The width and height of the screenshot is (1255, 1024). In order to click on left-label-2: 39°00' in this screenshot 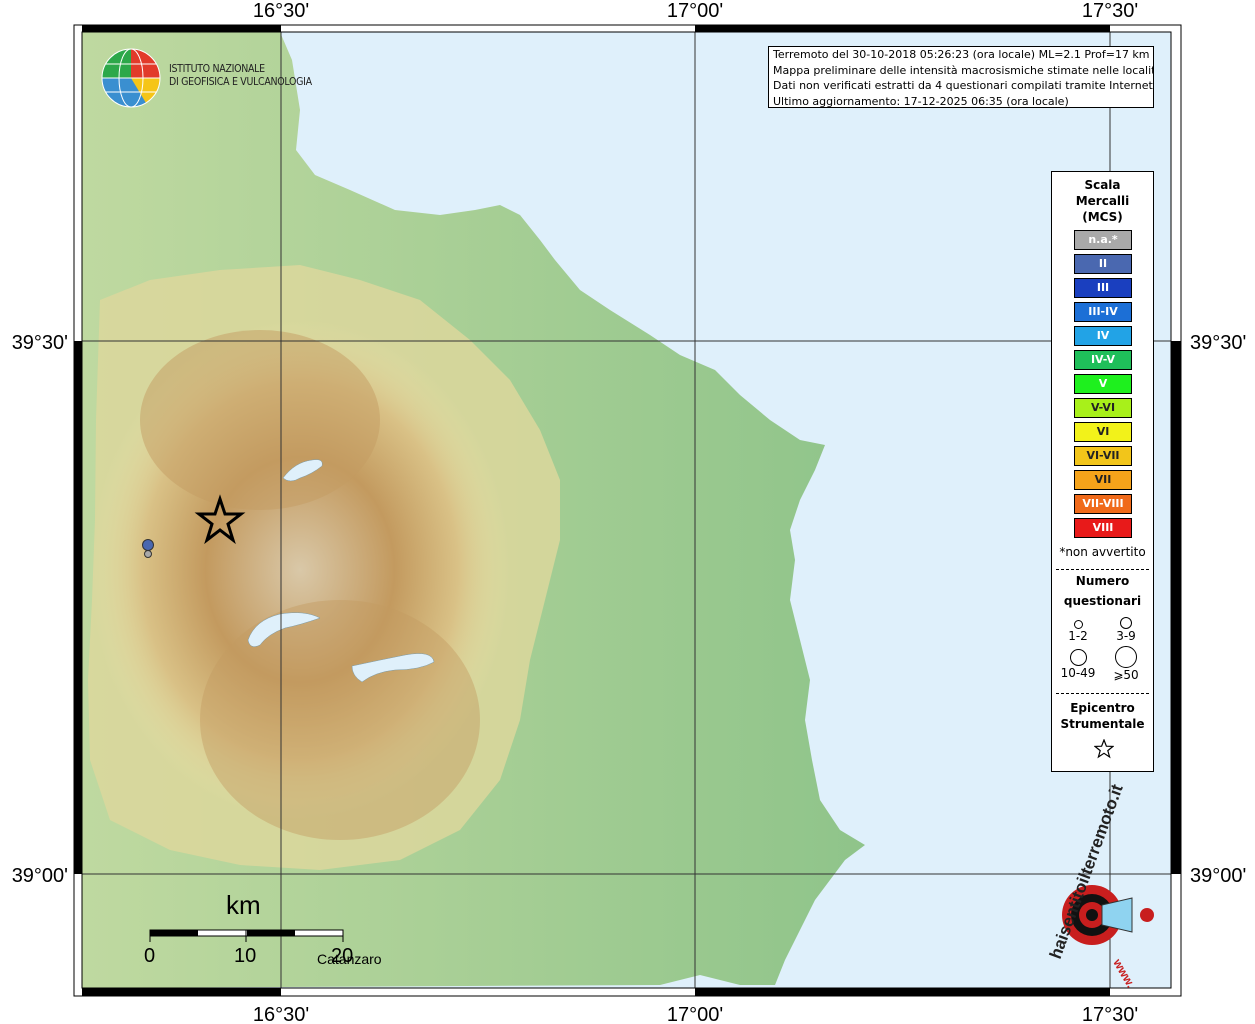, I will do `click(40, 876)`.